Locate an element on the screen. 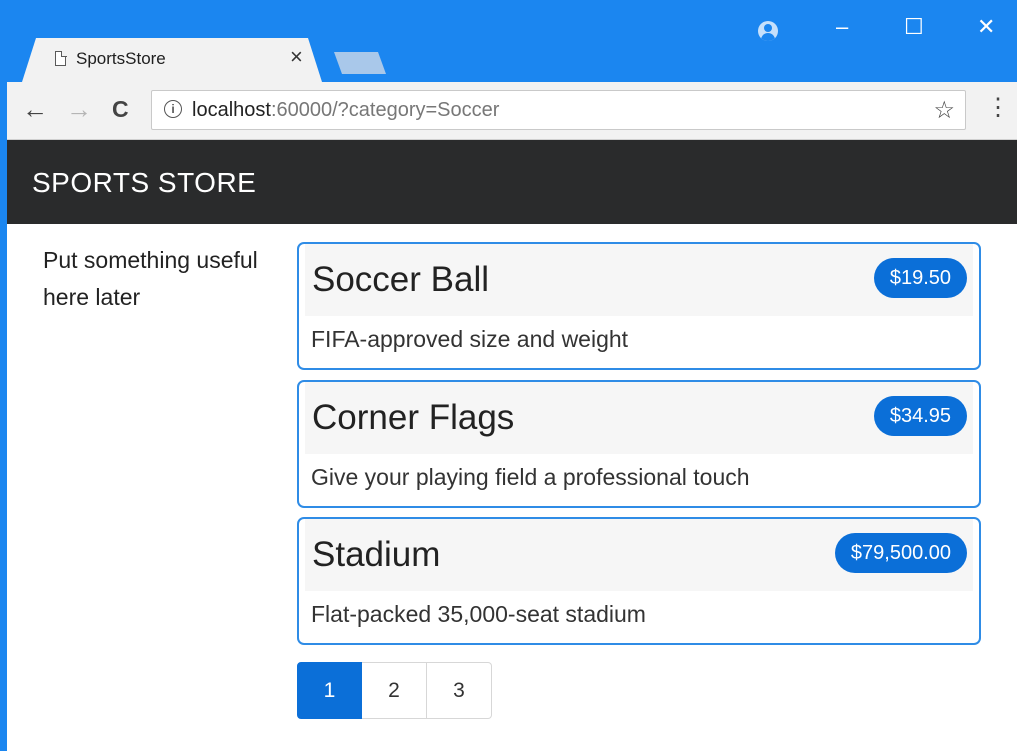 The height and width of the screenshot is (751, 1017). url-path: :60000/?category=Soccer is located at coordinates (385, 110).